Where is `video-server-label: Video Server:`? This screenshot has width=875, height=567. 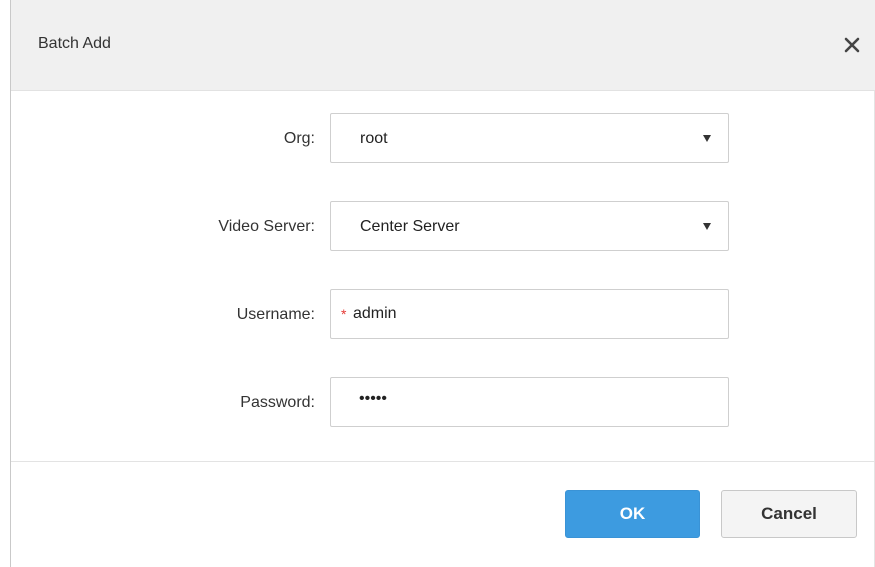 video-server-label: Video Server: is located at coordinates (266, 226).